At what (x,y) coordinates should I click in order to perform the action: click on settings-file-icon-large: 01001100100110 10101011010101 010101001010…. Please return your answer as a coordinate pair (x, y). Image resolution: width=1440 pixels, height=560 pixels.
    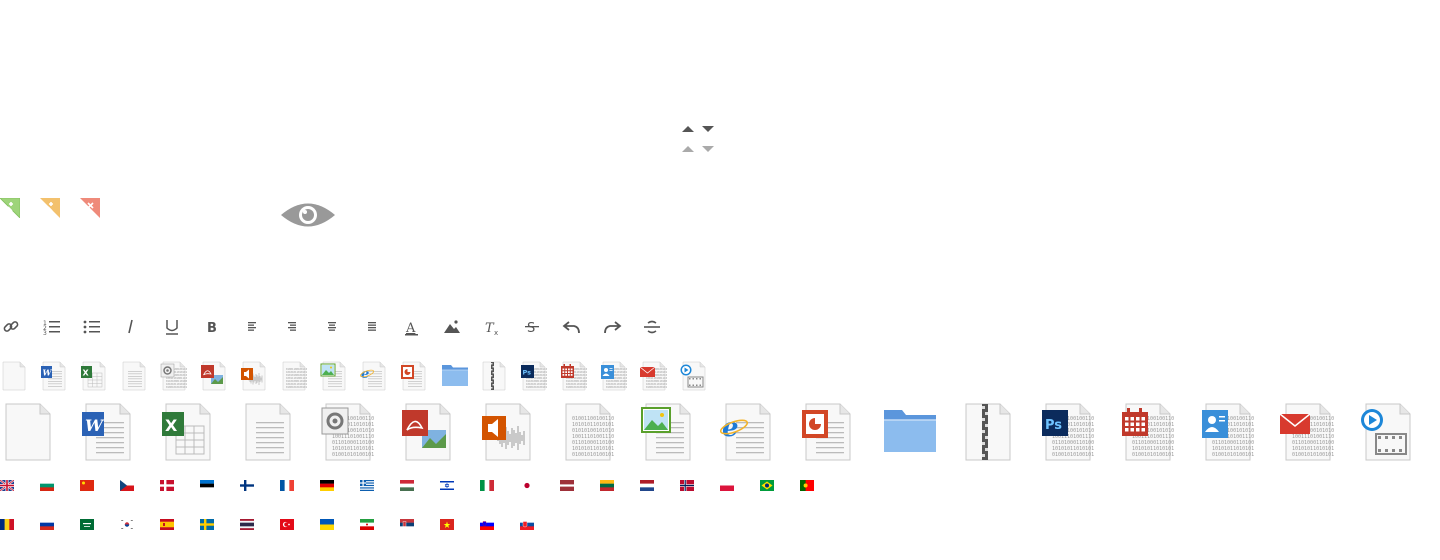
    Looking at the image, I should click on (350, 432).